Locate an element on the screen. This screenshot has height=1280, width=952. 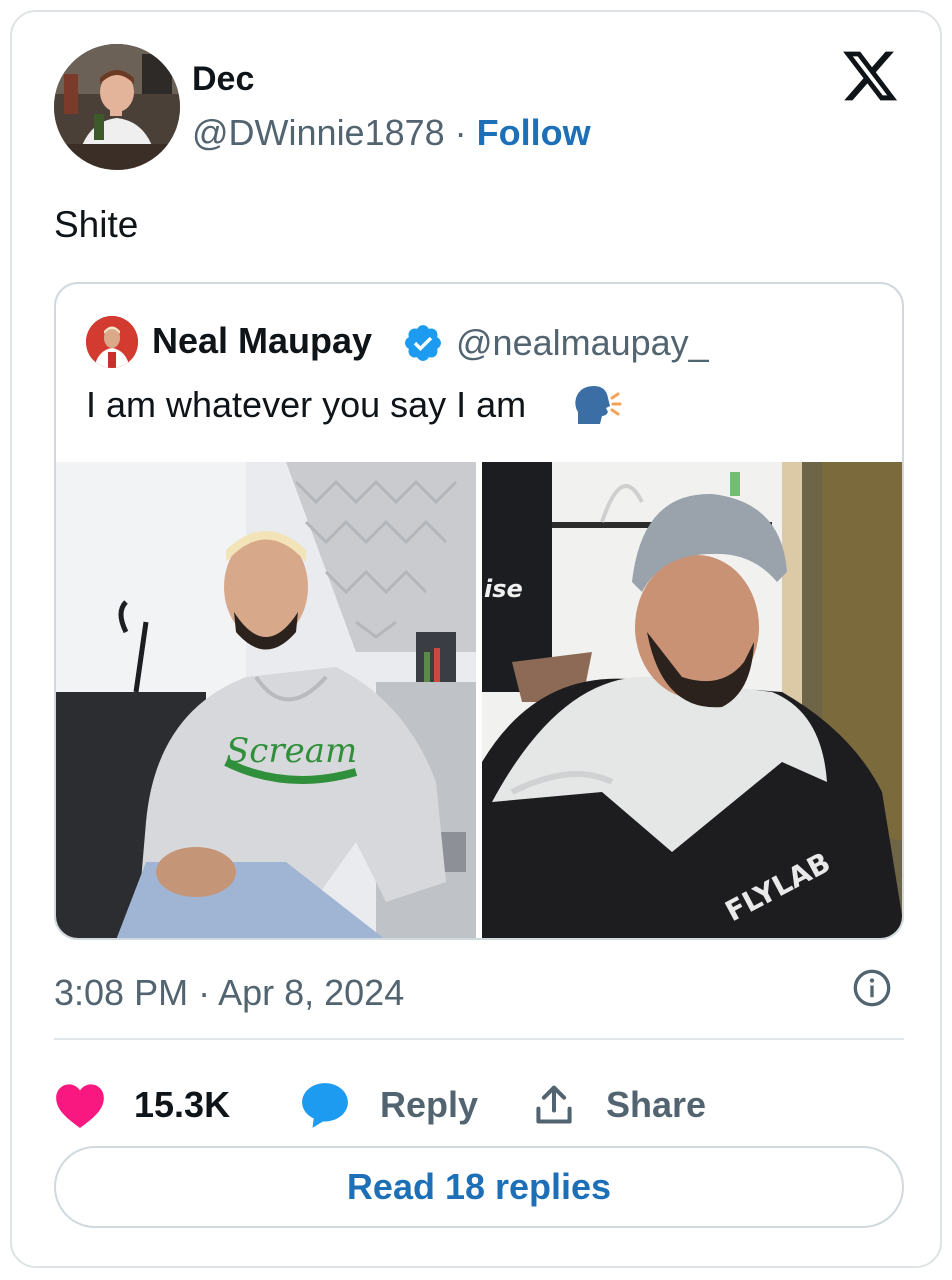
reply-button: Reply is located at coordinates (389, 1105).